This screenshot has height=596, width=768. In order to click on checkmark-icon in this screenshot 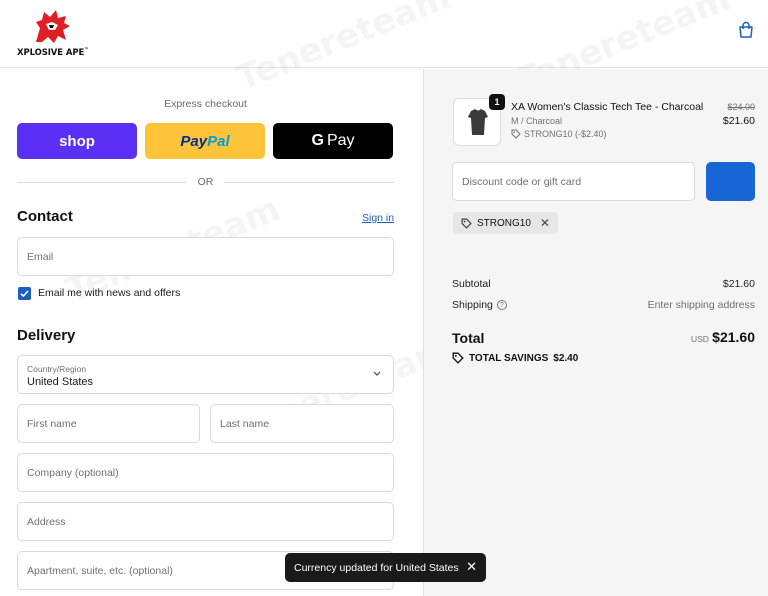, I will do `click(24, 294)`.